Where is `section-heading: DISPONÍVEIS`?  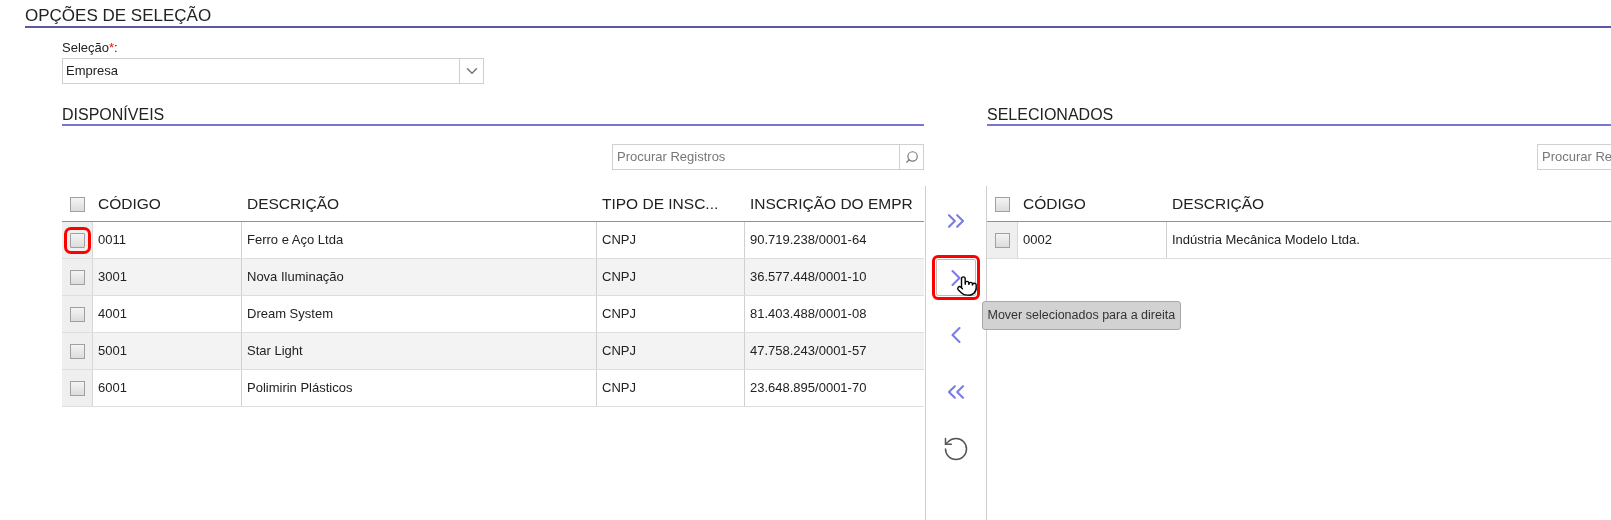 section-heading: DISPONÍVEIS is located at coordinates (493, 115).